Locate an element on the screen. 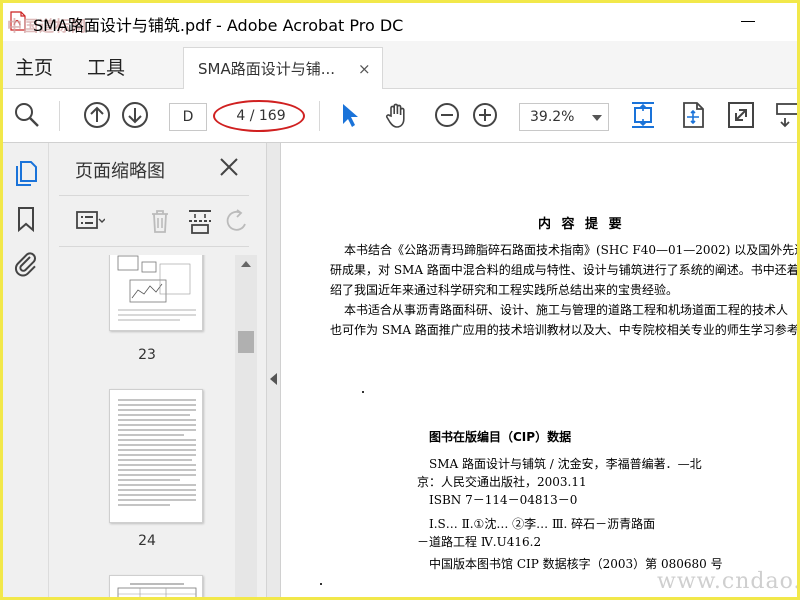  scroll-up-icon is located at coordinates (246, 264).